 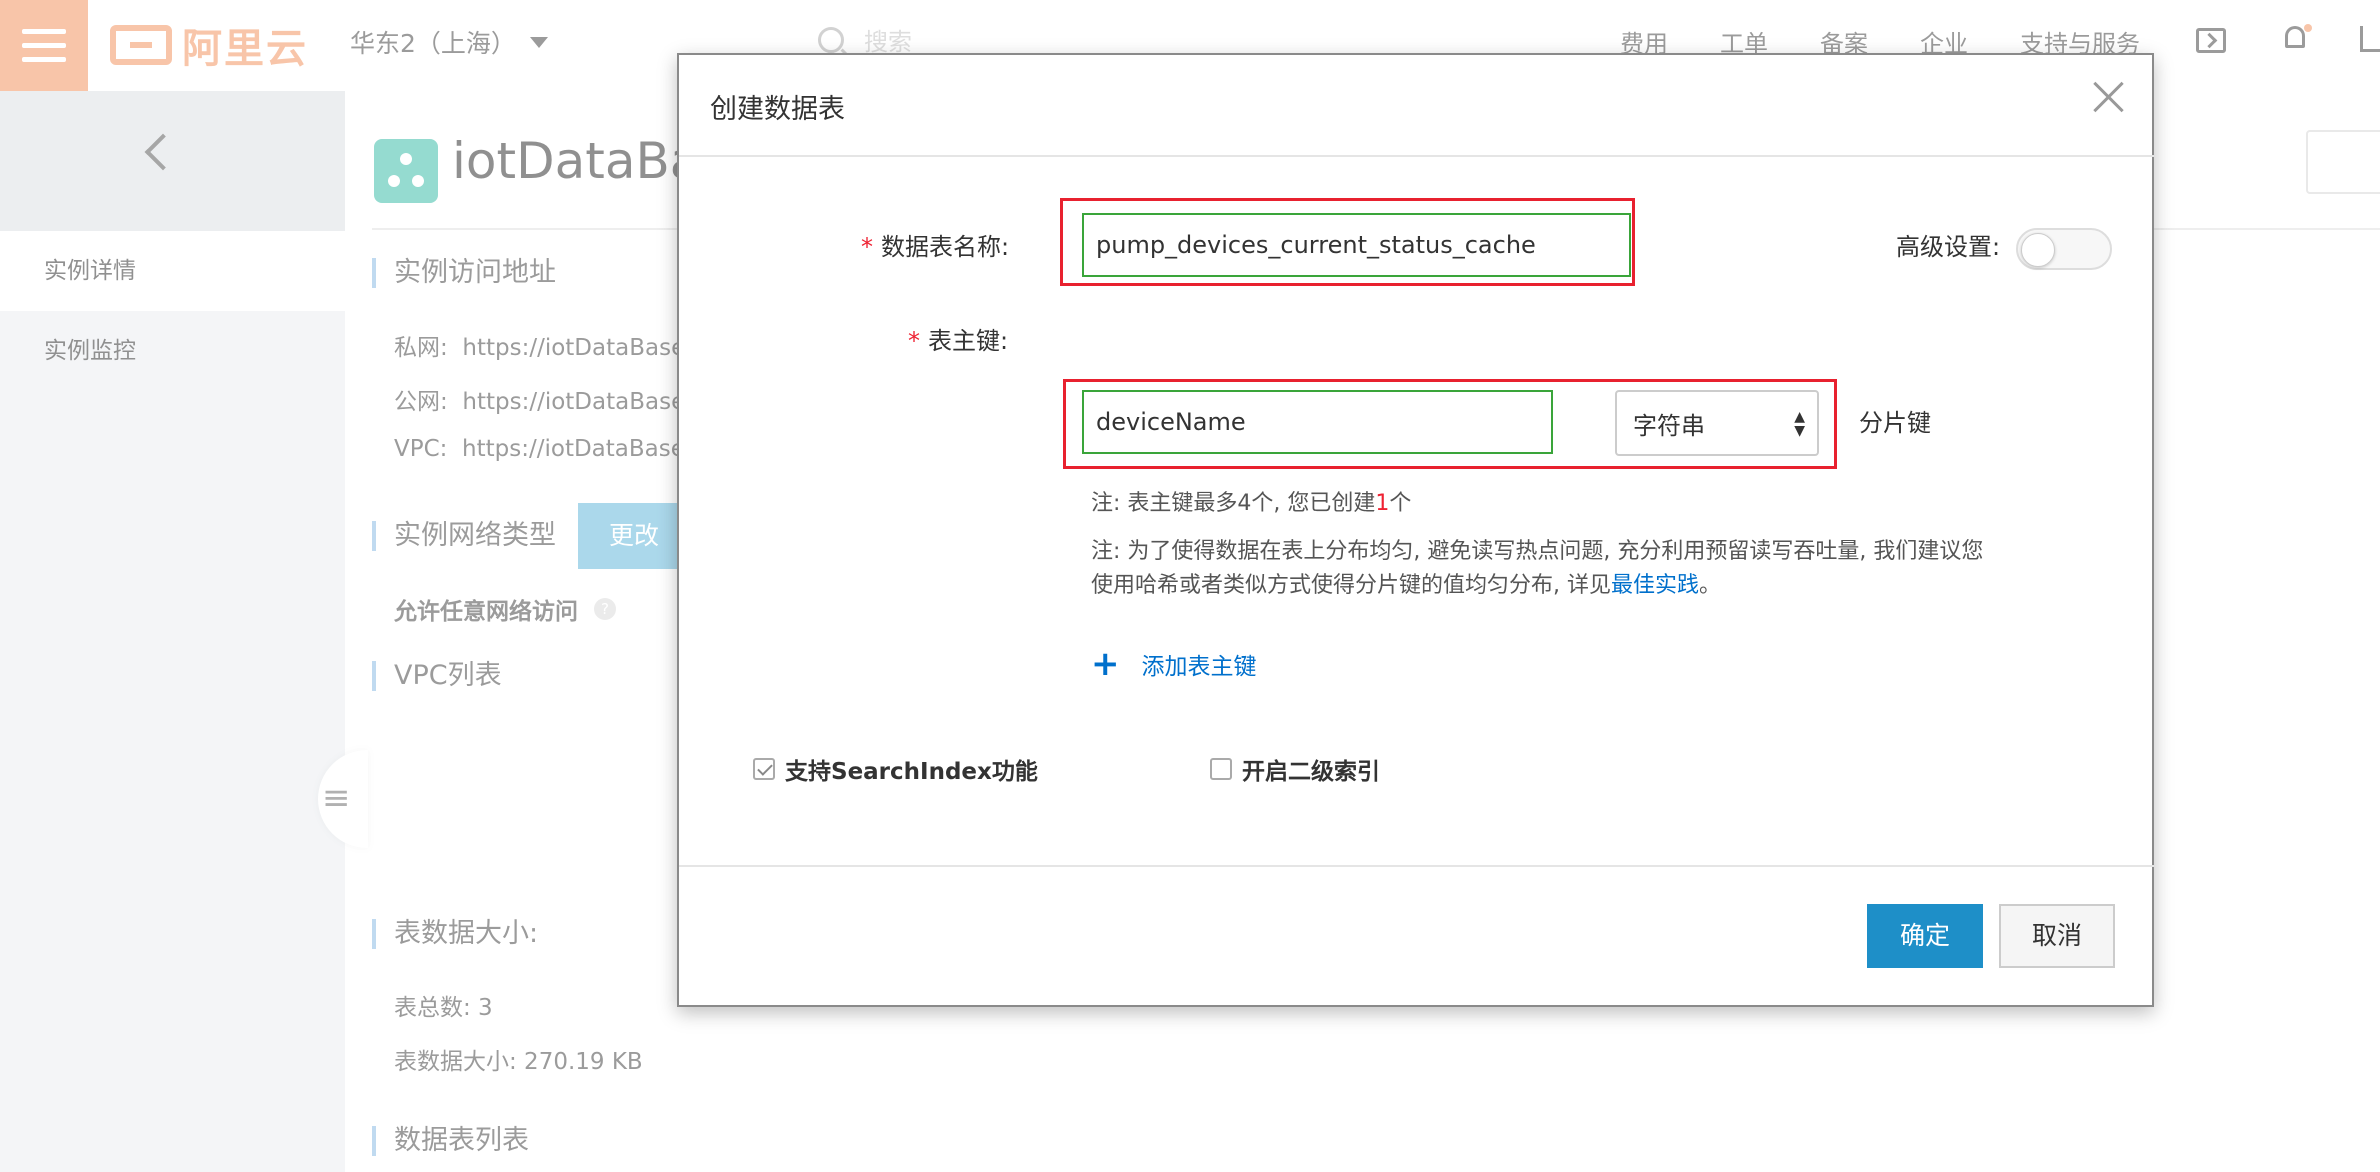 I want to click on note-text: 注: 表主键最多4个, 您已创建, so click(x=1233, y=503).